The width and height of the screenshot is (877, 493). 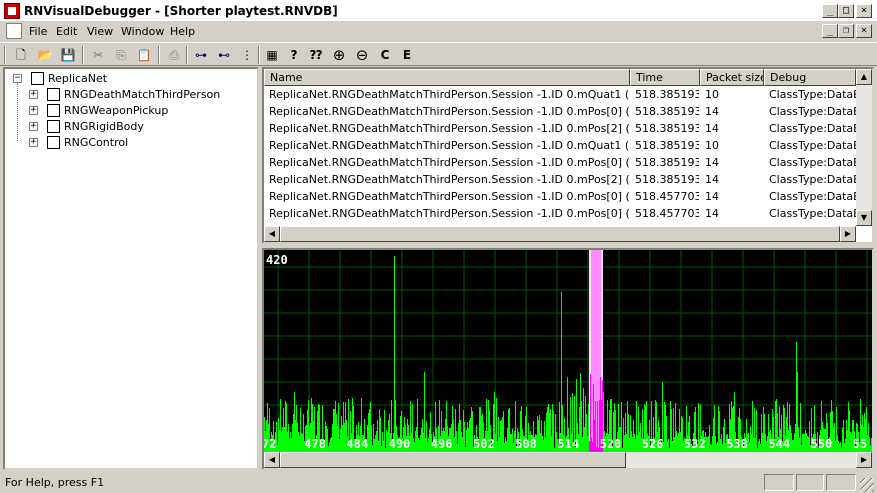 I want to click on document-icon, so click(x=14, y=31).